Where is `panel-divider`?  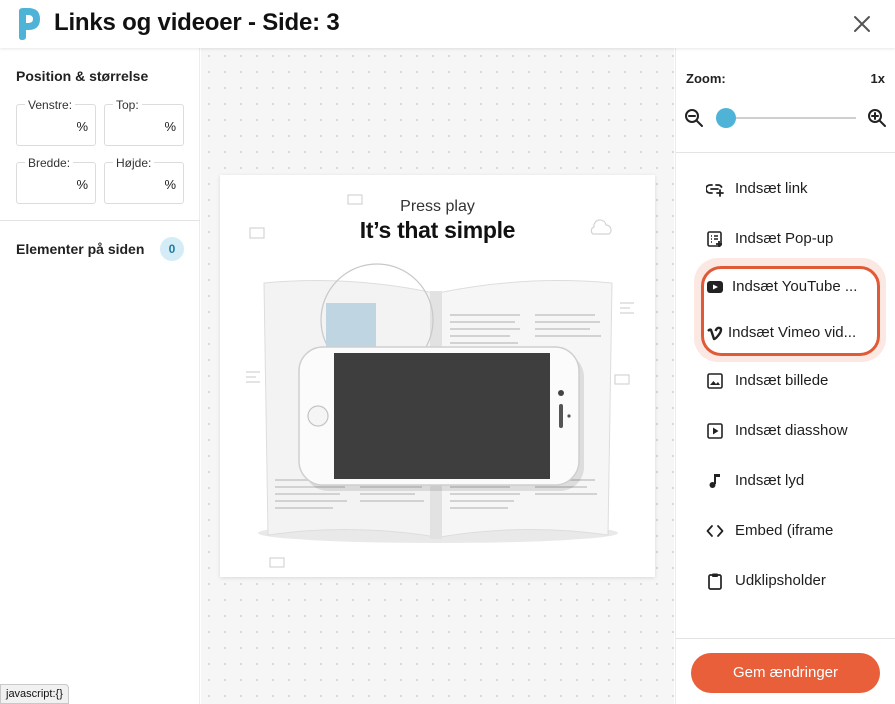 panel-divider is located at coordinates (100, 220).